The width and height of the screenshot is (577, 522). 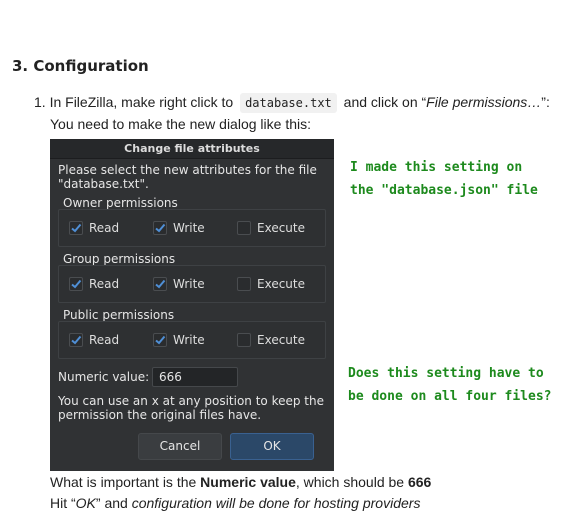 What do you see at coordinates (385, 102) in the screenshot?
I see `step-text-middle: and click on “` at bounding box center [385, 102].